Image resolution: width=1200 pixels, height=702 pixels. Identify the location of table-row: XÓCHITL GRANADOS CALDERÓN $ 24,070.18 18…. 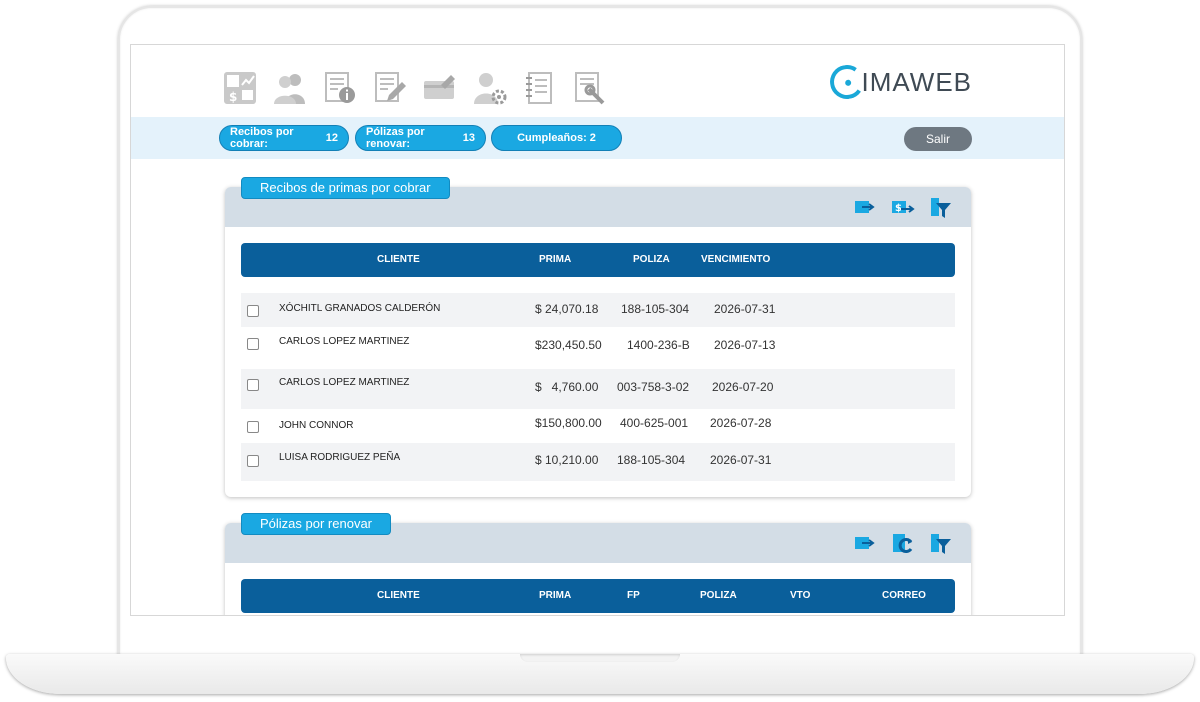
(598, 310).